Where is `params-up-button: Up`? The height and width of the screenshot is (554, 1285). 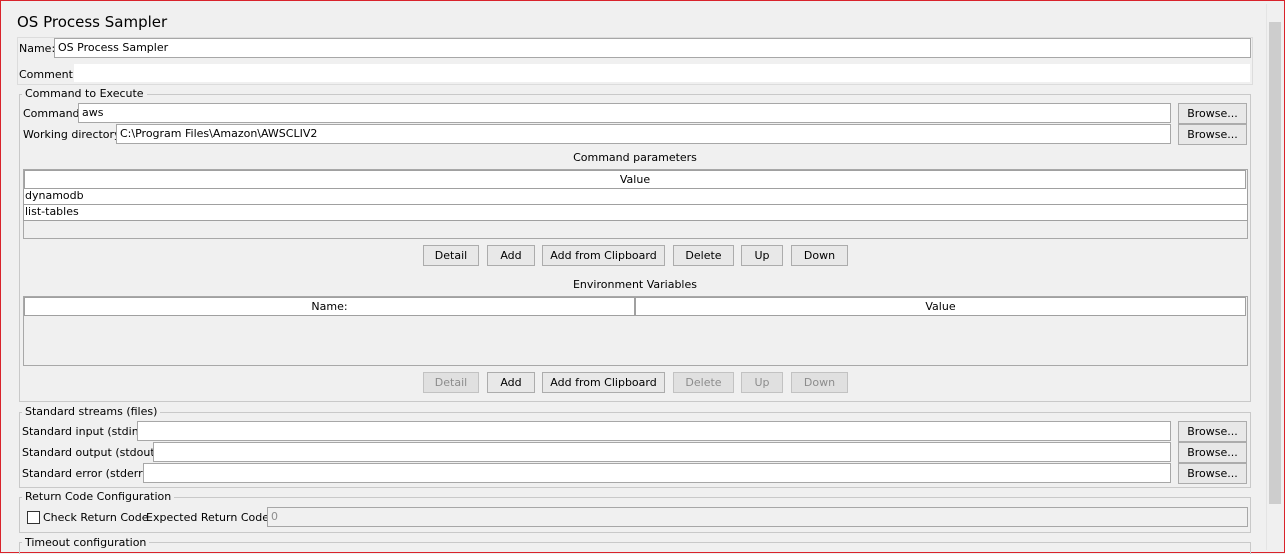 params-up-button: Up is located at coordinates (762, 255).